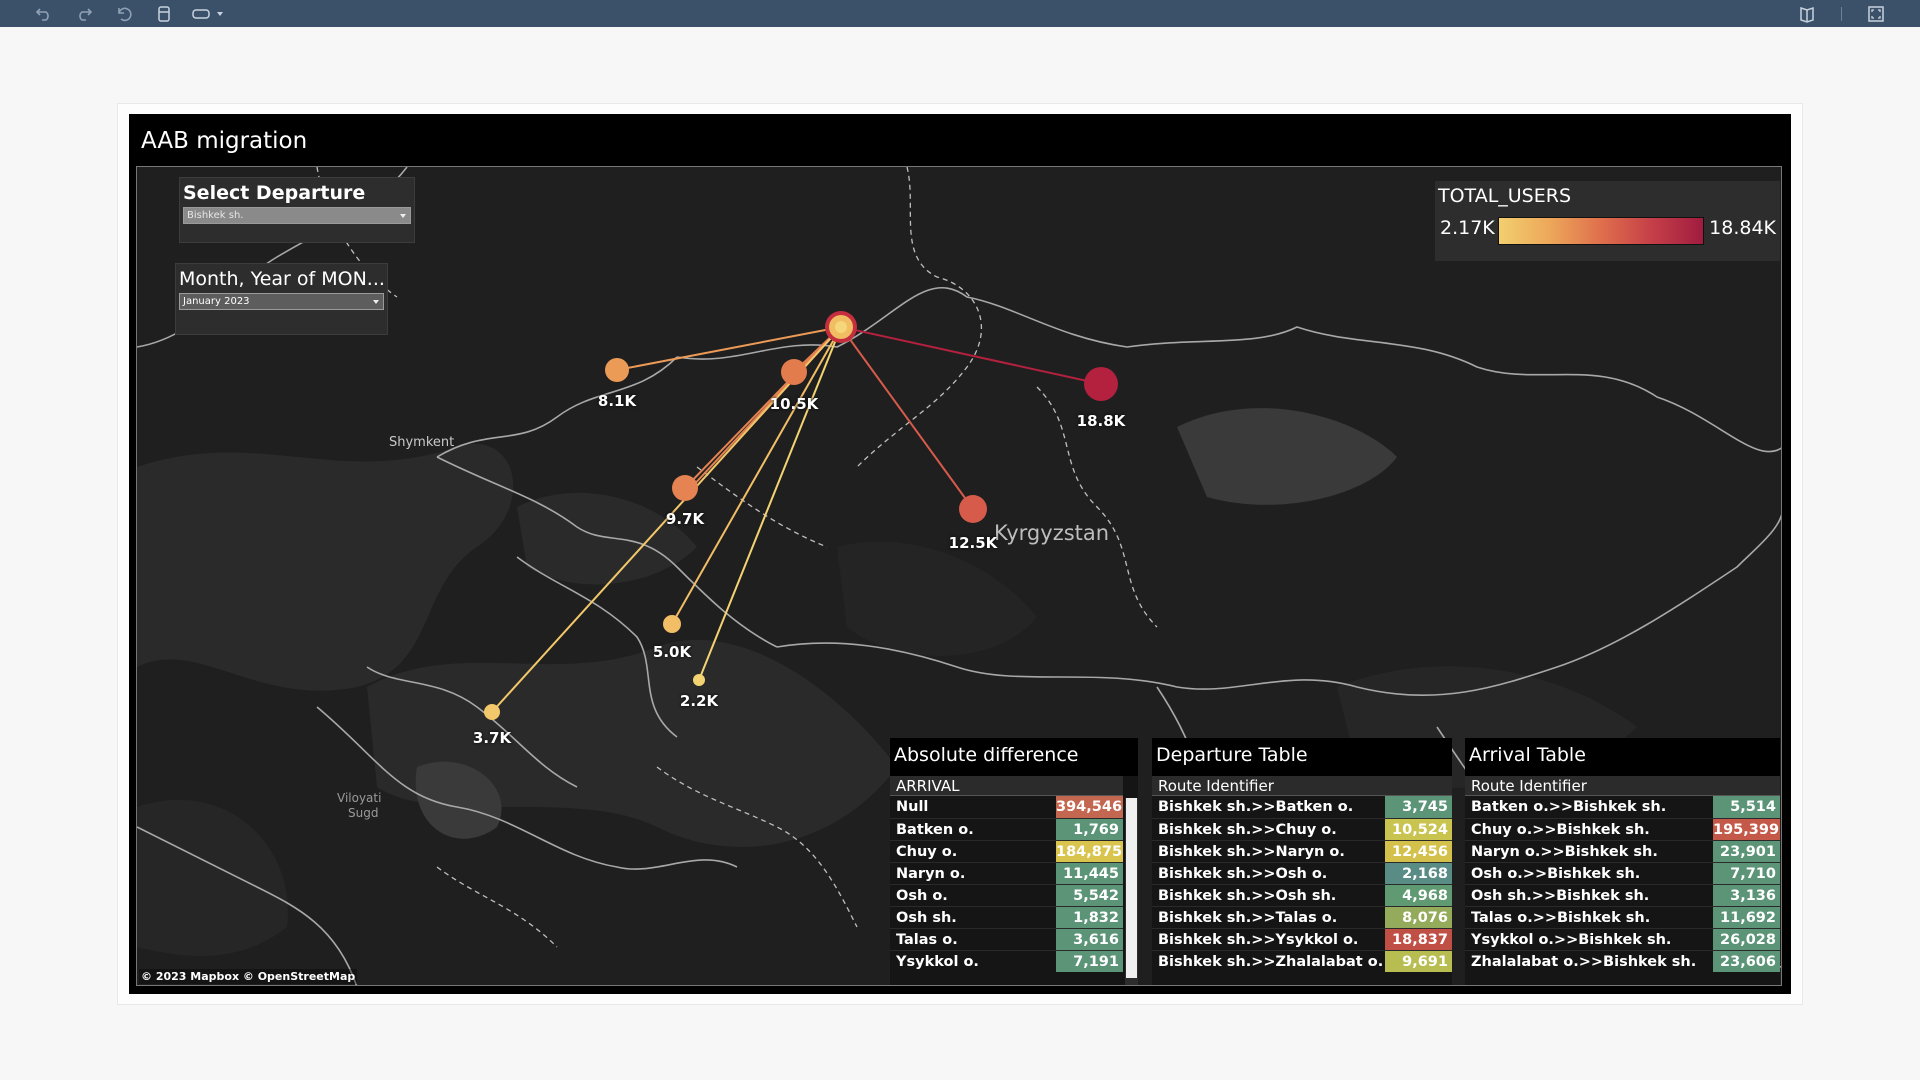 The width and height of the screenshot is (1920, 1080). I want to click on table-row: Talas o.>>Bishkek sh. 11,692, so click(1622, 917).